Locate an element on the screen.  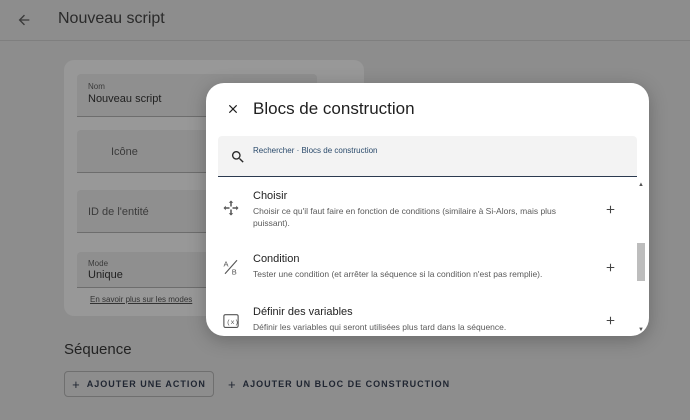
icon-field-placeholder: Icône is located at coordinates (124, 152).